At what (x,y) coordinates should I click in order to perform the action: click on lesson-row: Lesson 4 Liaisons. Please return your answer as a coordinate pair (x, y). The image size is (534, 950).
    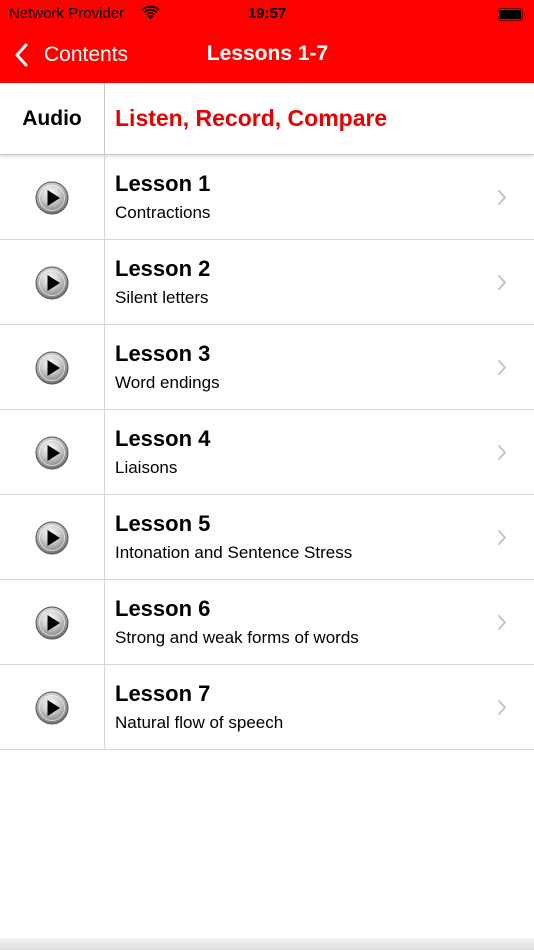
    Looking at the image, I should click on (267, 452).